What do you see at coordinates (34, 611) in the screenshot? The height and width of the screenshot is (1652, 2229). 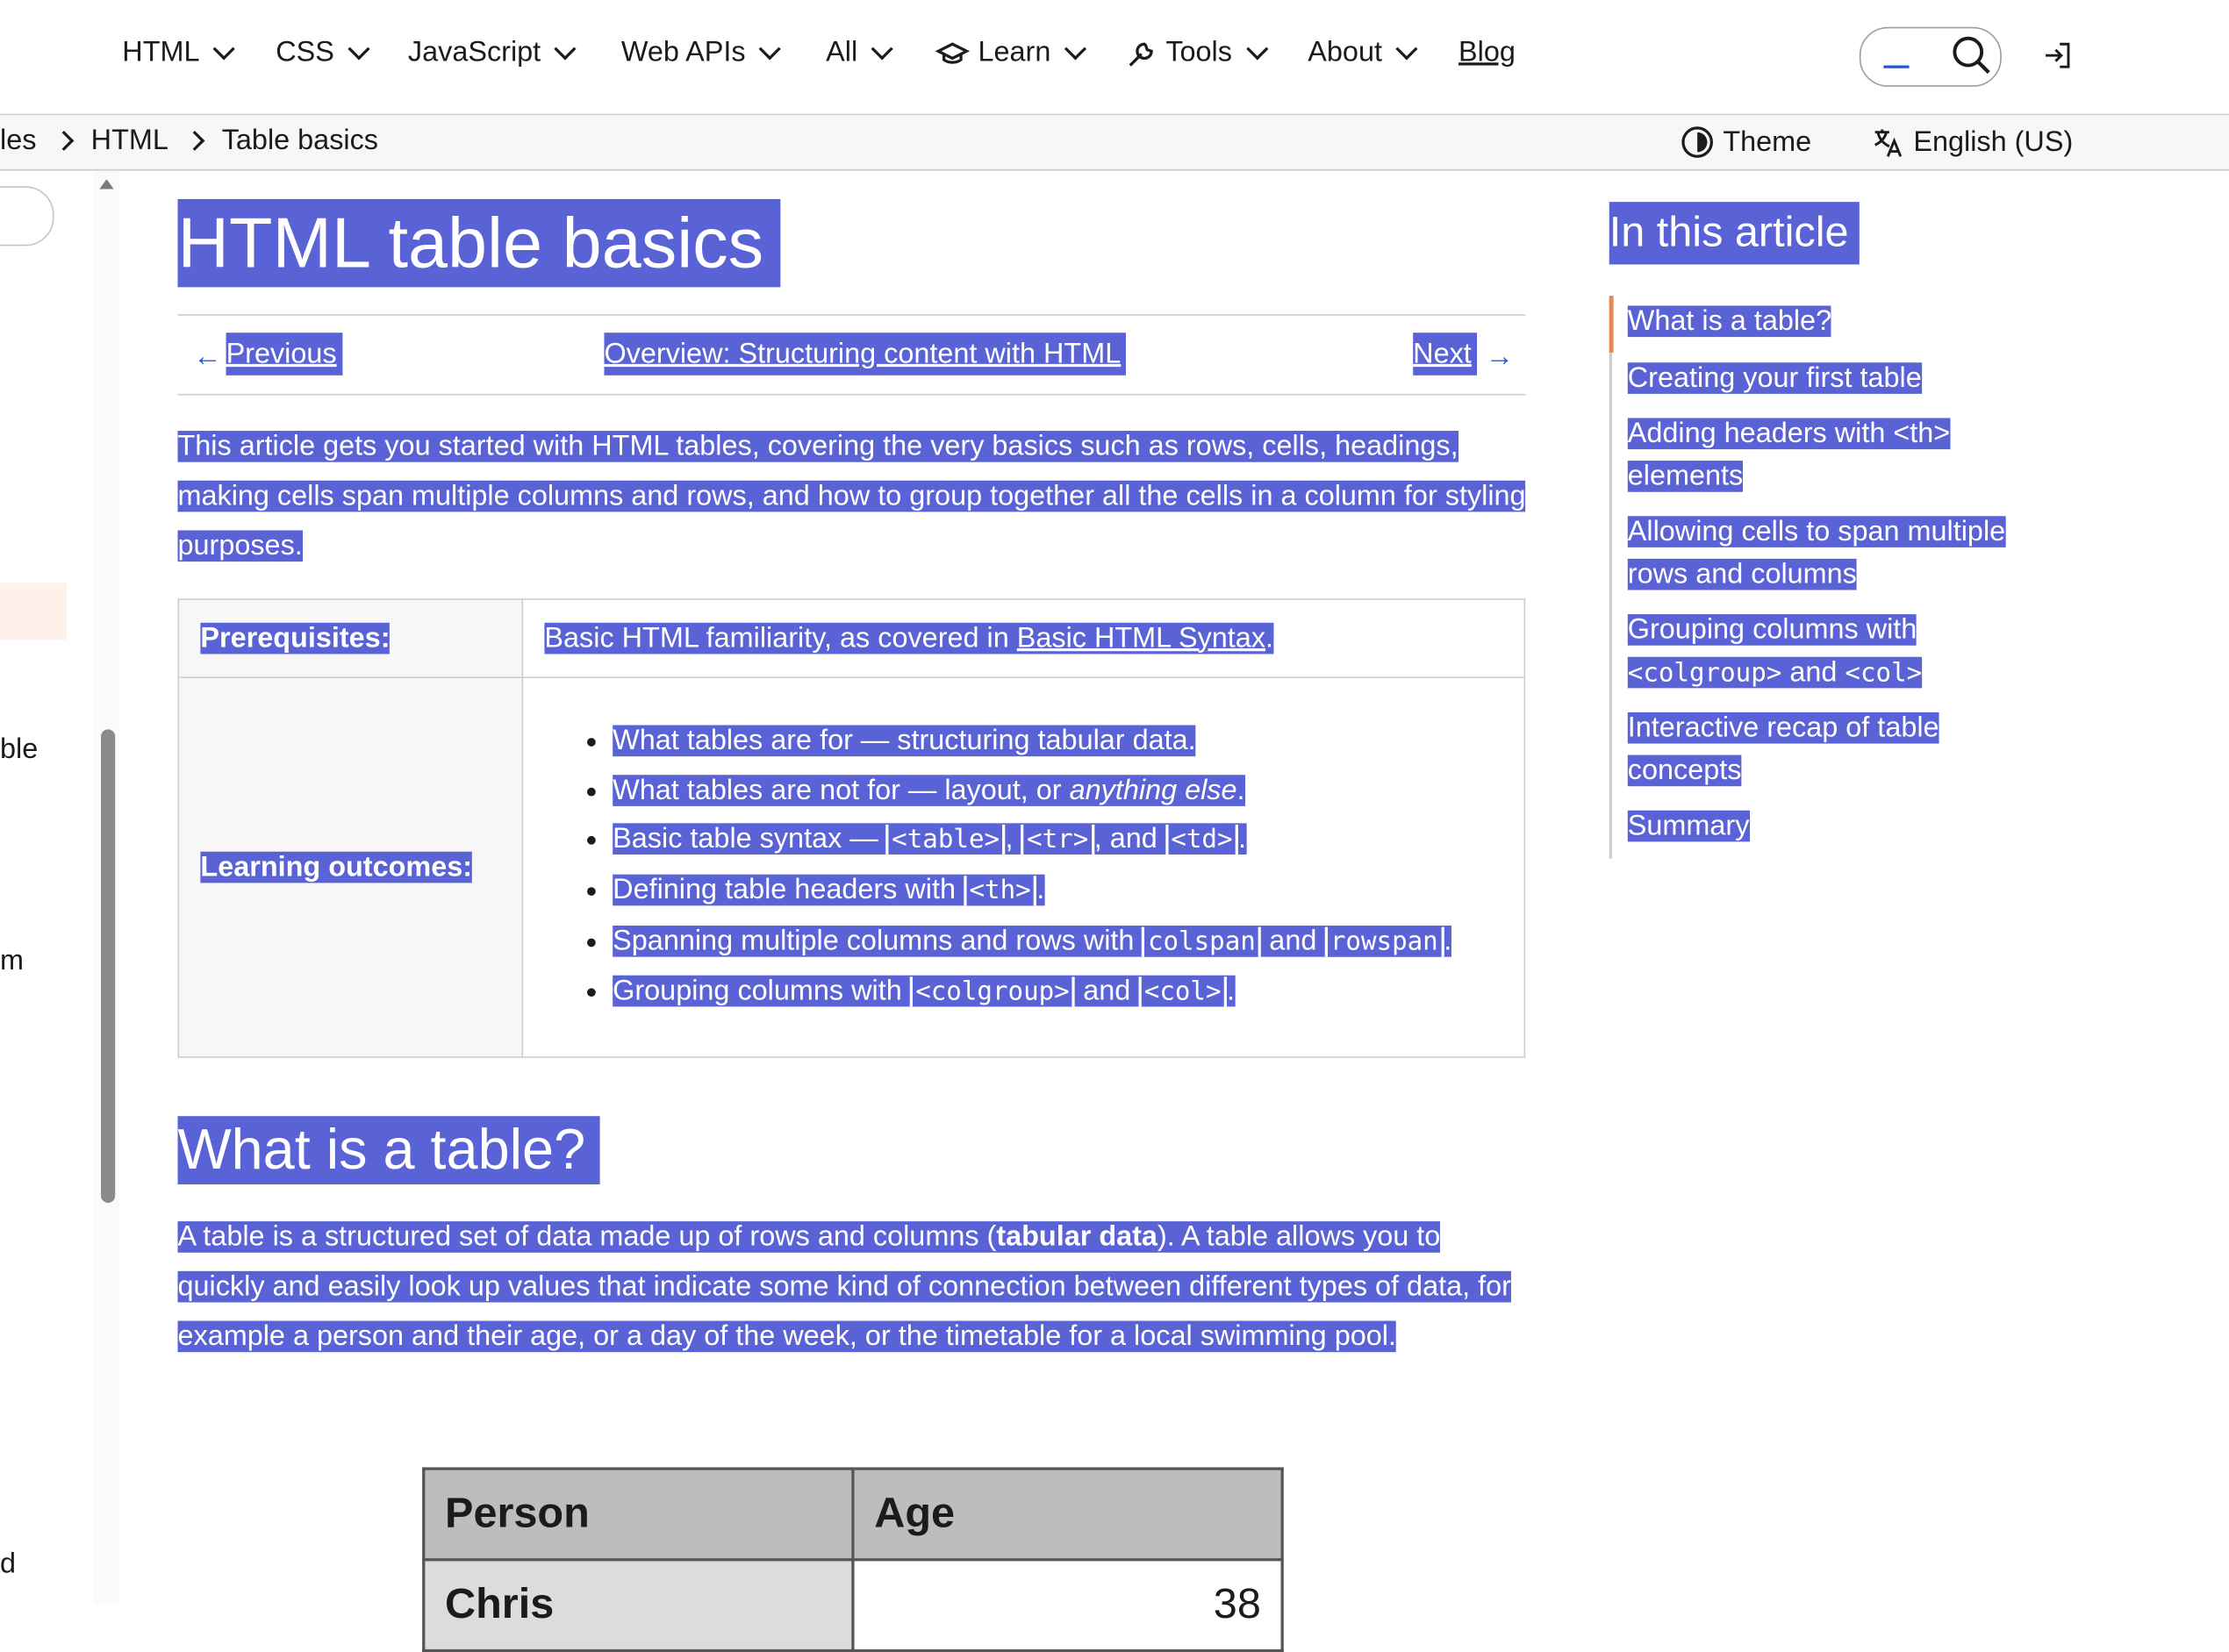 I see `sidebar-active-item` at bounding box center [34, 611].